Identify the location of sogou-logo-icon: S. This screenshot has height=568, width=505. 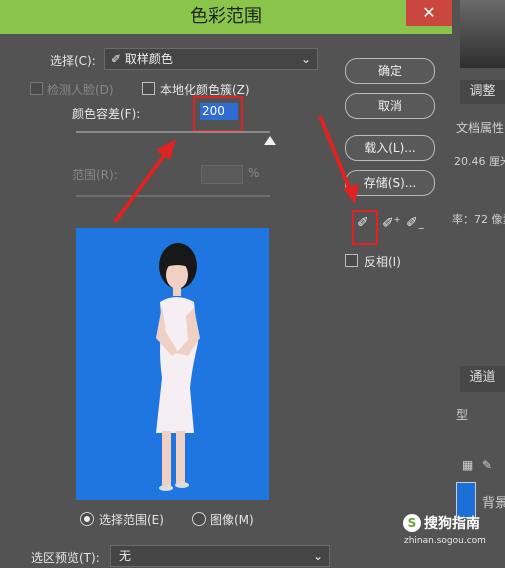
(412, 523).